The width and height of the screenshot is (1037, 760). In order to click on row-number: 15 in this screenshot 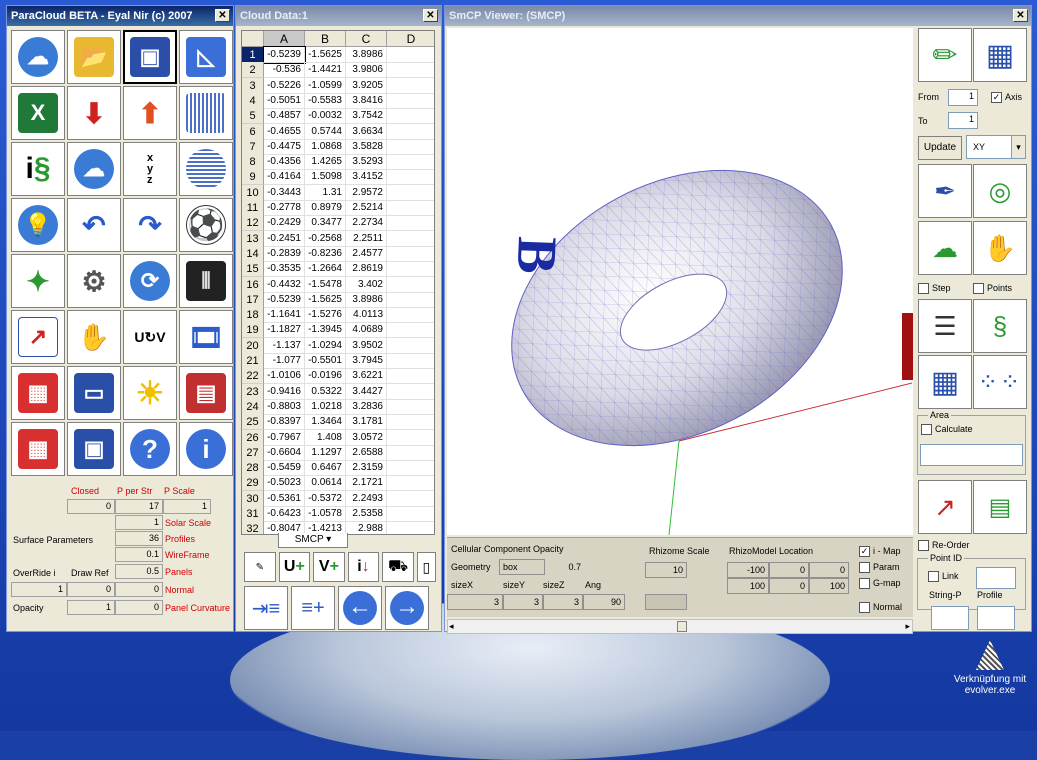, I will do `click(253, 269)`.